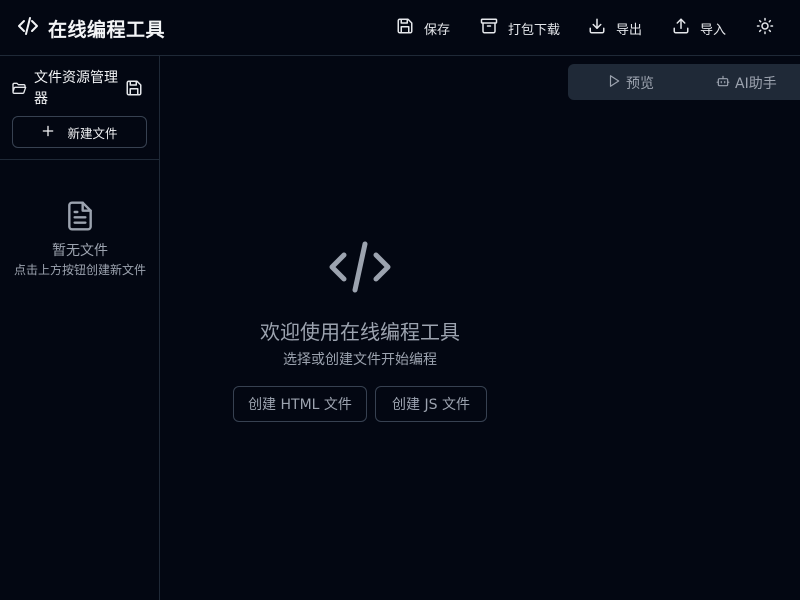 Image resolution: width=800 pixels, height=600 pixels. What do you see at coordinates (494, 28) in the screenshot?
I see `archive-icon` at bounding box center [494, 28].